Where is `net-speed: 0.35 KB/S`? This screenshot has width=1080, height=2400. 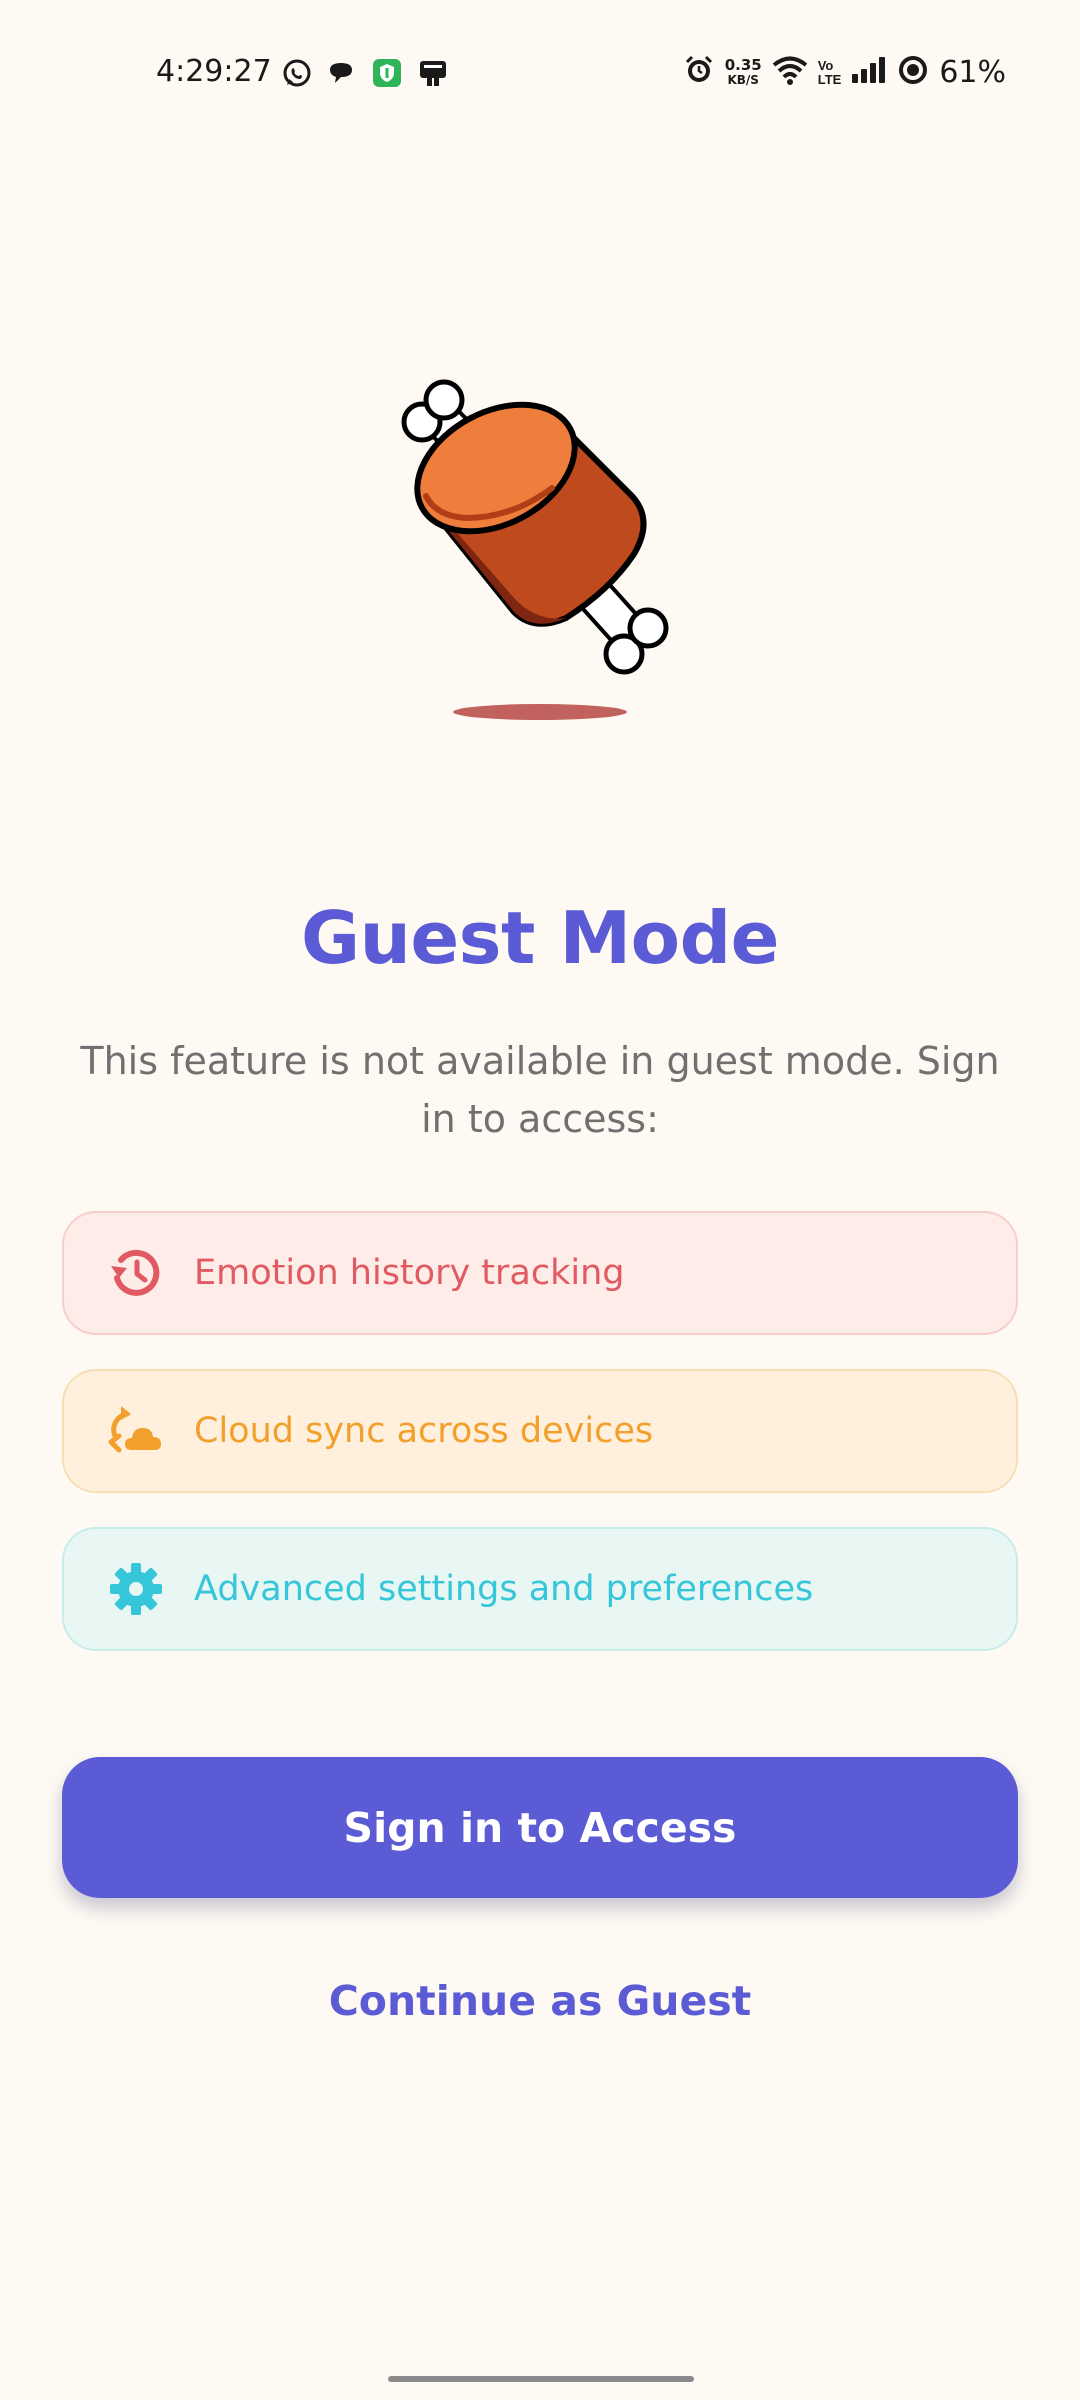 net-speed: 0.35 KB/S is located at coordinates (743, 71).